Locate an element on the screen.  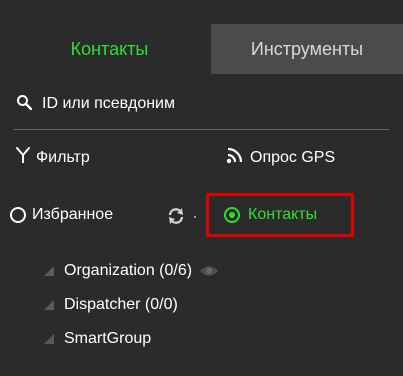
refresh-icon is located at coordinates (176, 216).